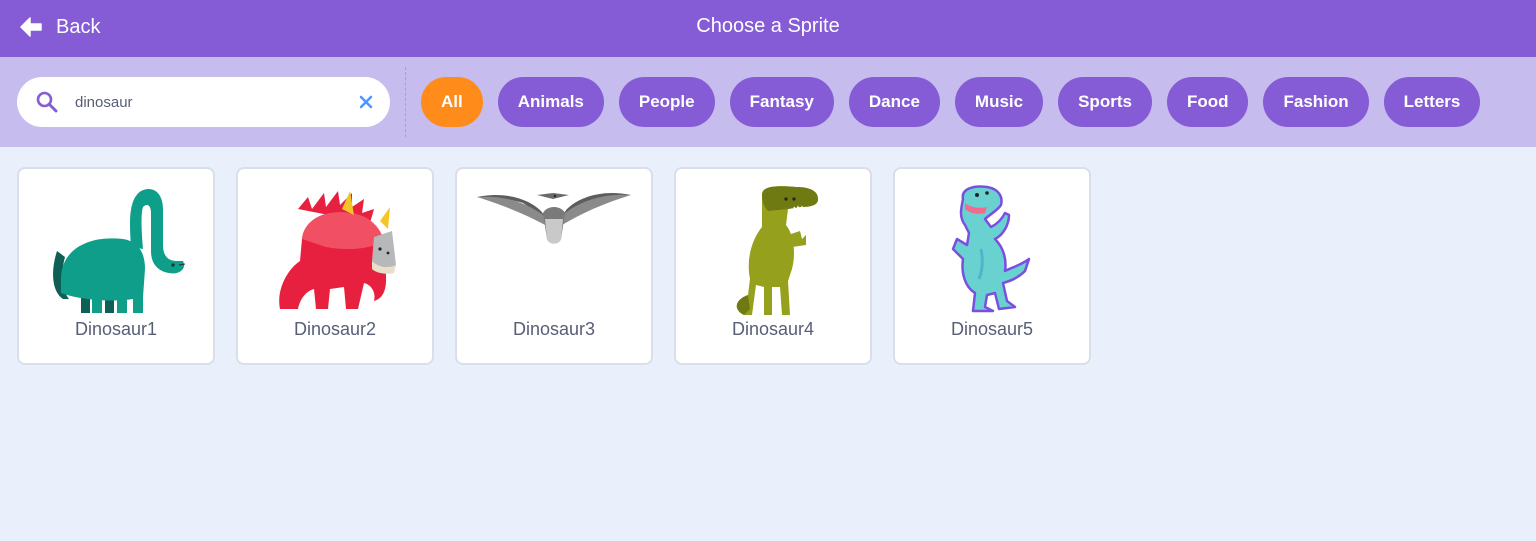  Describe the element at coordinates (554, 329) in the screenshot. I see `sprite-name: Dinosaur3` at that location.